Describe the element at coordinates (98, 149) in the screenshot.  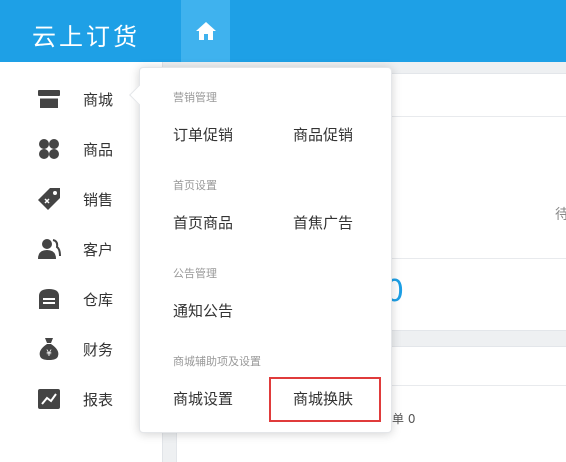
I see `sidebar-item-label: 商品` at that location.